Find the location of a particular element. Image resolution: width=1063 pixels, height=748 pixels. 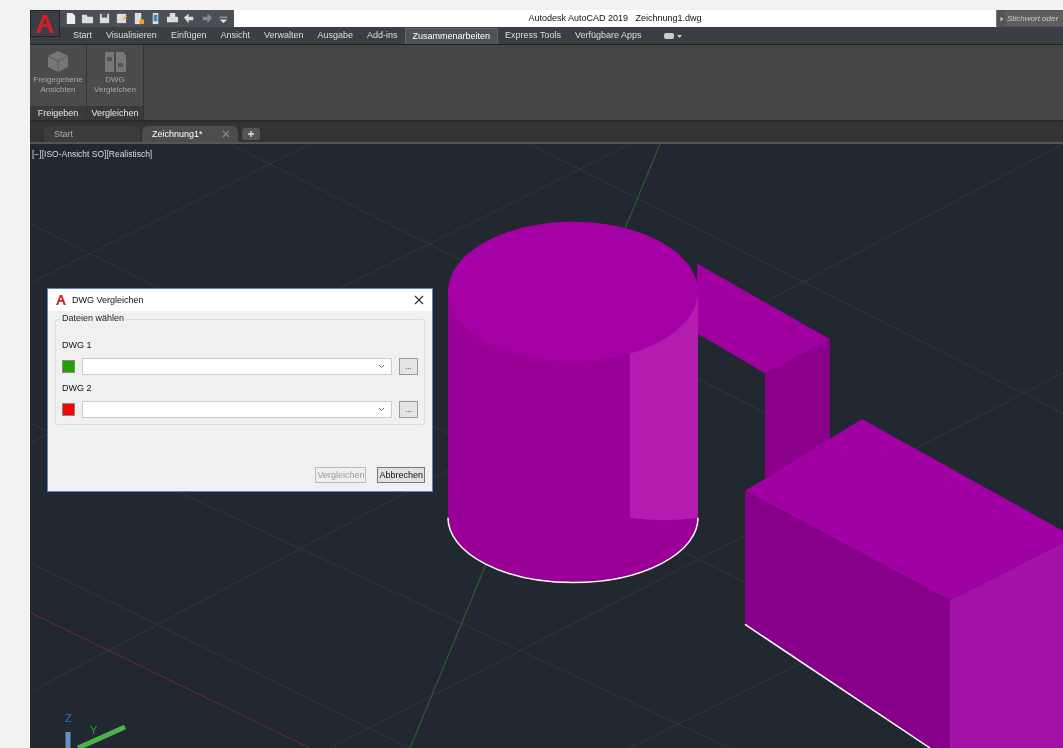

axis-label: Z is located at coordinates (68, 718).